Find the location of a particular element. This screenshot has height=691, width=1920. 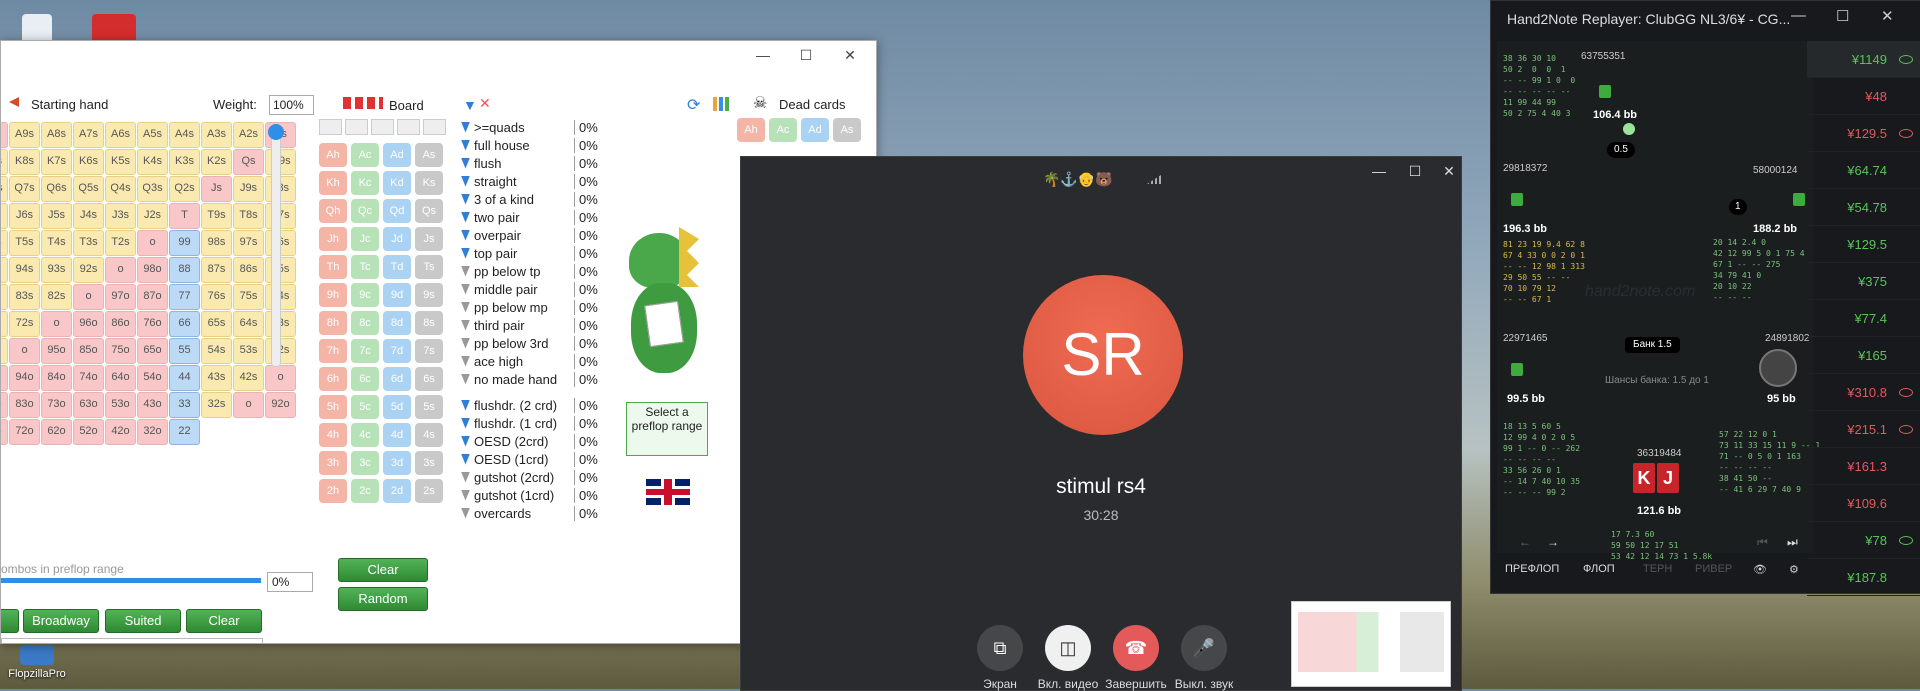

range-cell: Q3s is located at coordinates (152, 189).